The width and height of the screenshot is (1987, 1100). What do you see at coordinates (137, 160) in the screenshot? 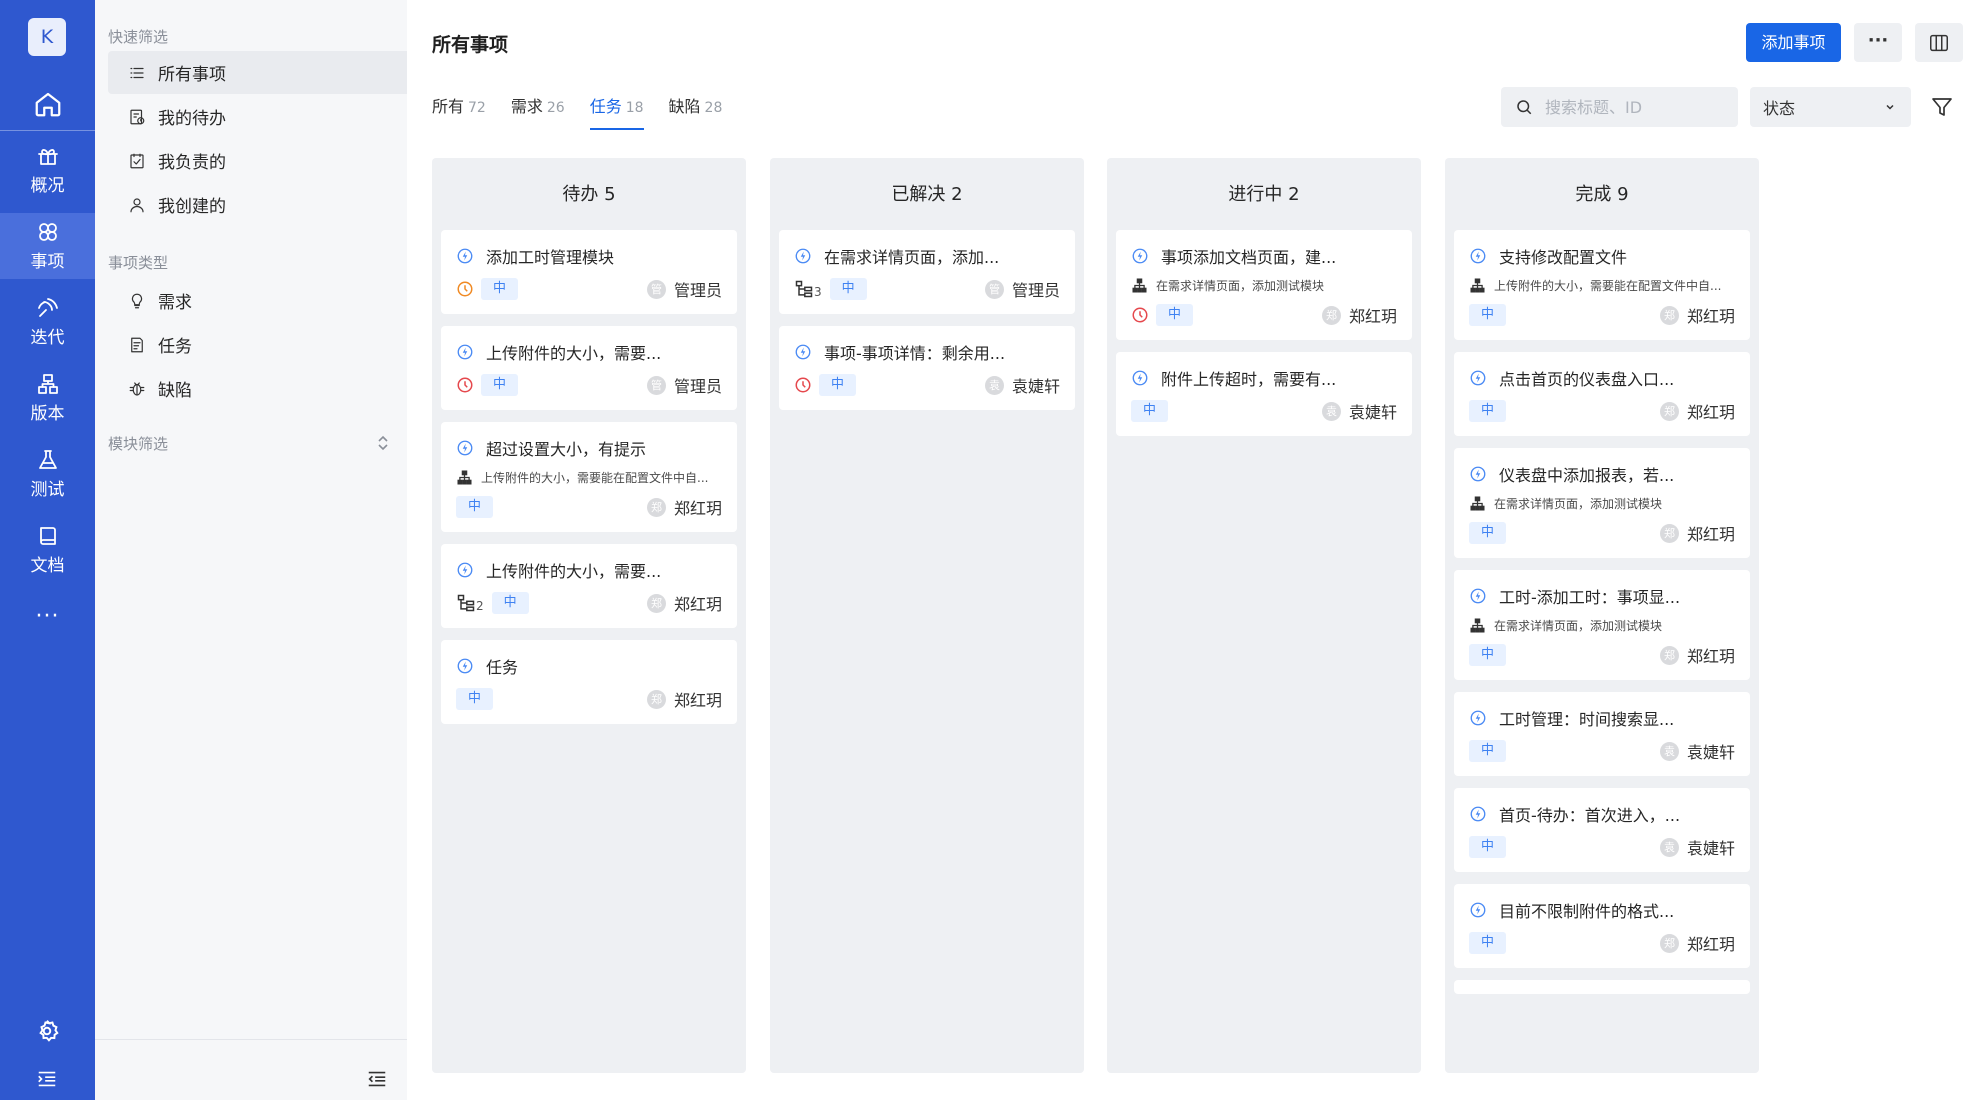
I see `responsible-icon` at bounding box center [137, 160].